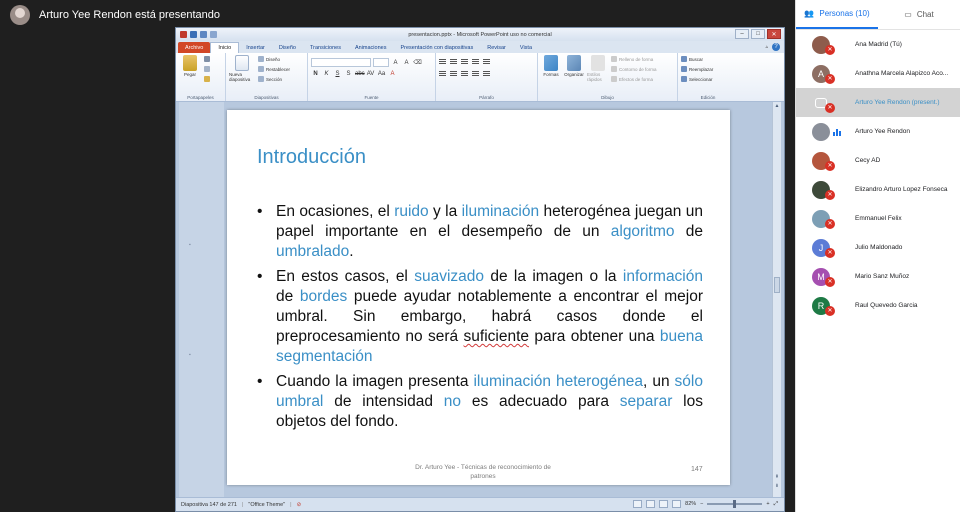 The image size is (960, 512). Describe the element at coordinates (634, 79) in the screenshot. I see `shape-effects-button: Efectos de forma` at that location.